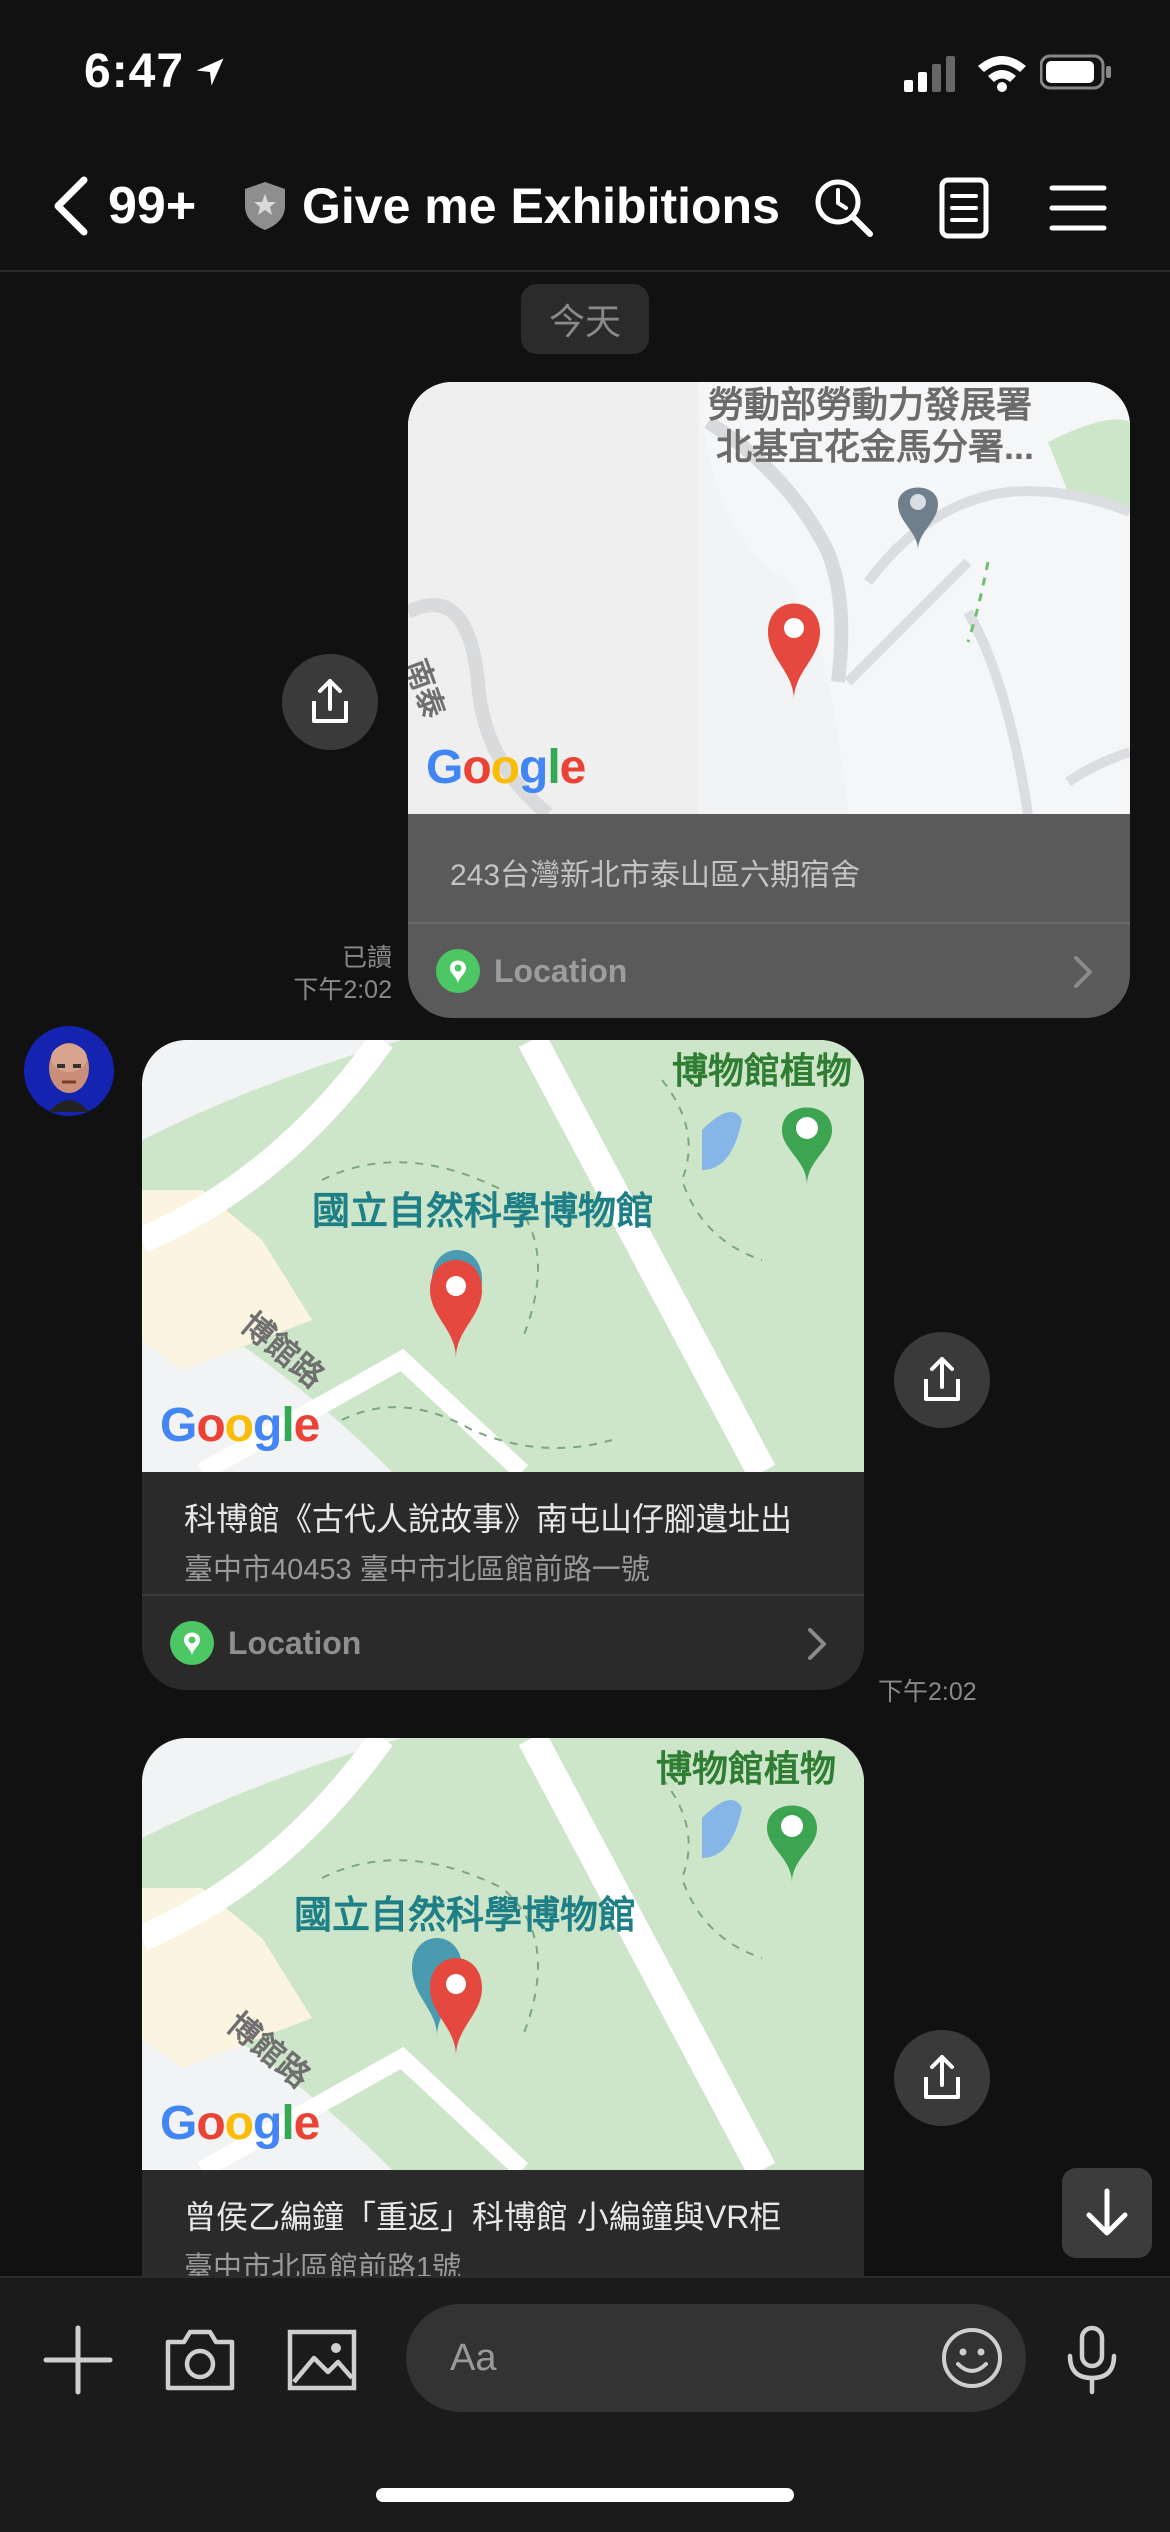 The height and width of the screenshot is (2532, 1170). I want to click on arrow-down-icon, so click(1107, 2212).